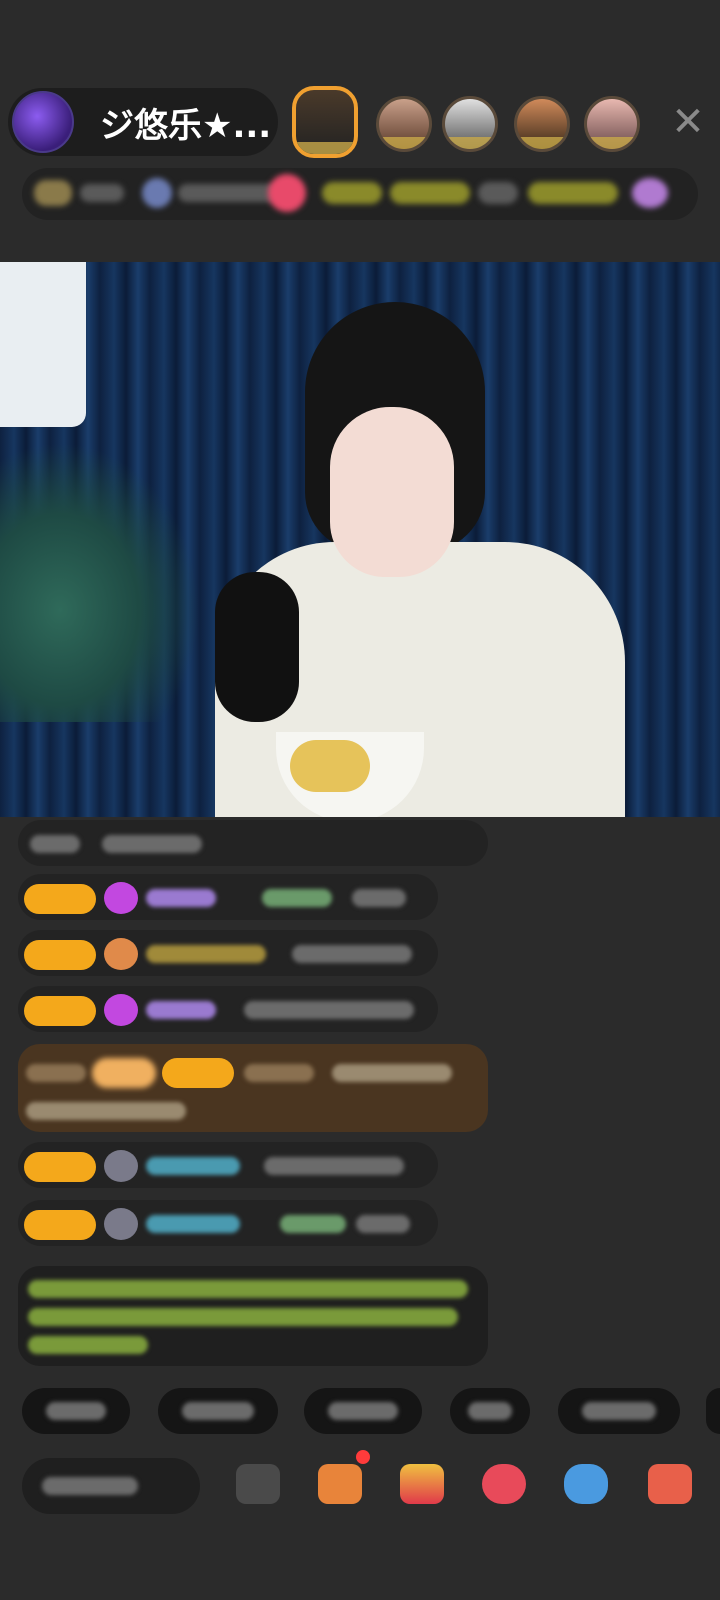  I want to click on gift-message, so click(253, 1088).